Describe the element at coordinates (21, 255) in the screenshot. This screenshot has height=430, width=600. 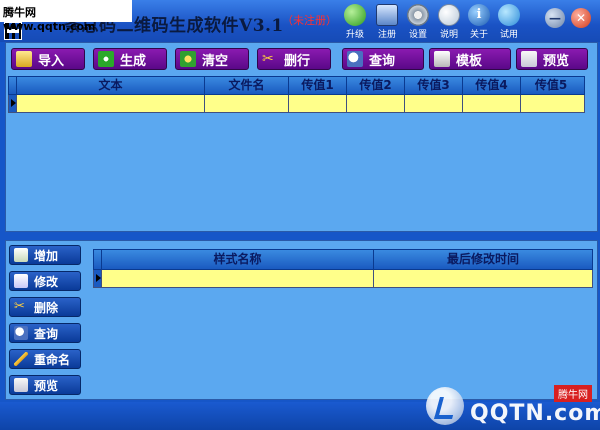
I see `add-icon` at that location.